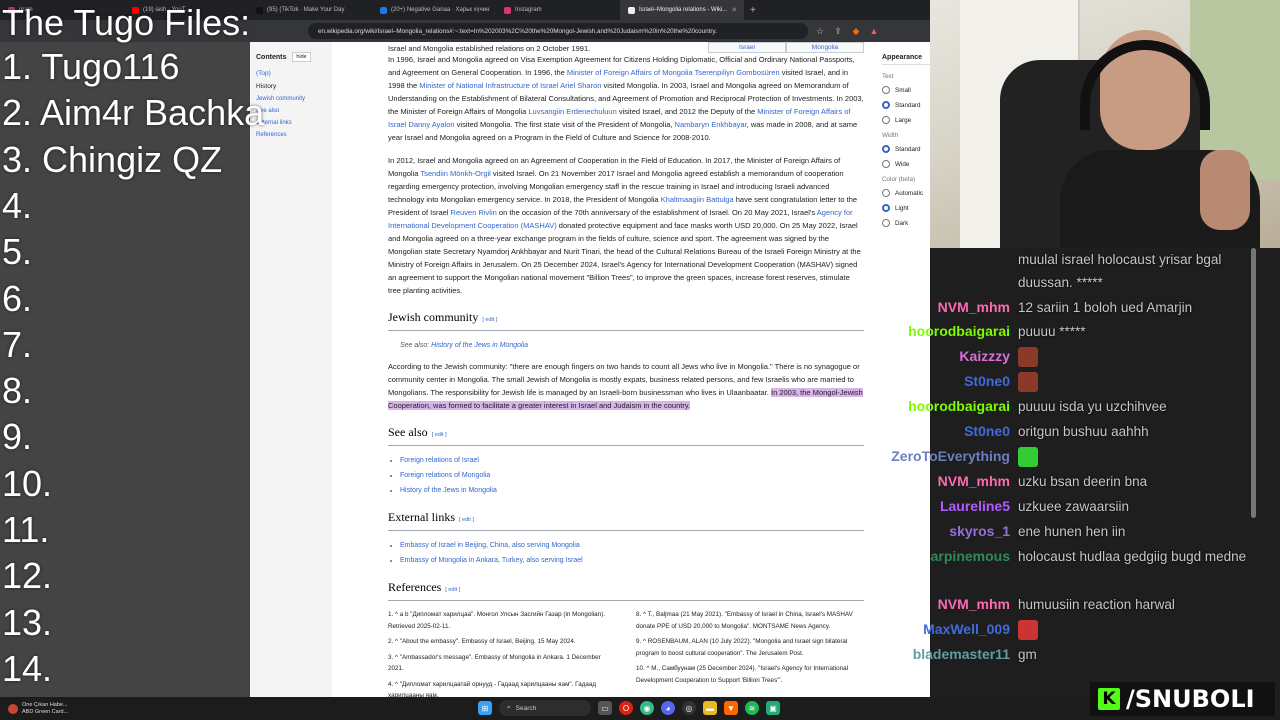 This screenshot has height=720, width=1280. I want to click on chat-username: MaxWell_009, so click(954, 629).